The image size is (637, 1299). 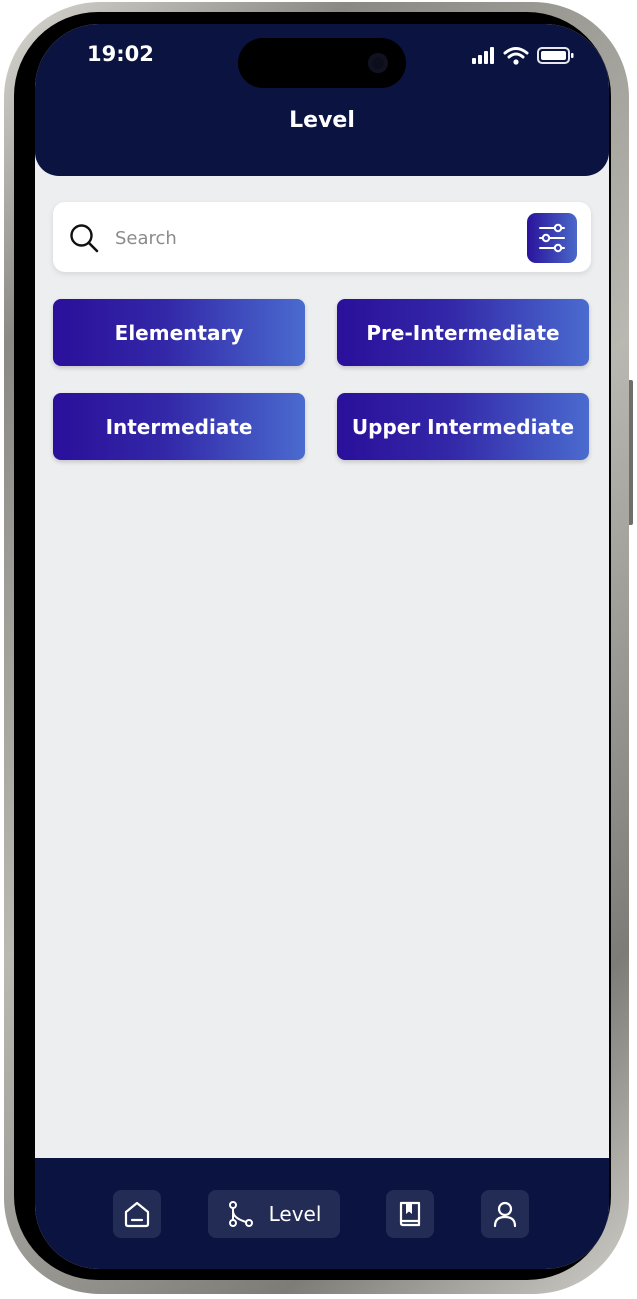 I want to click on status-time: 19:02, so click(x=120, y=54).